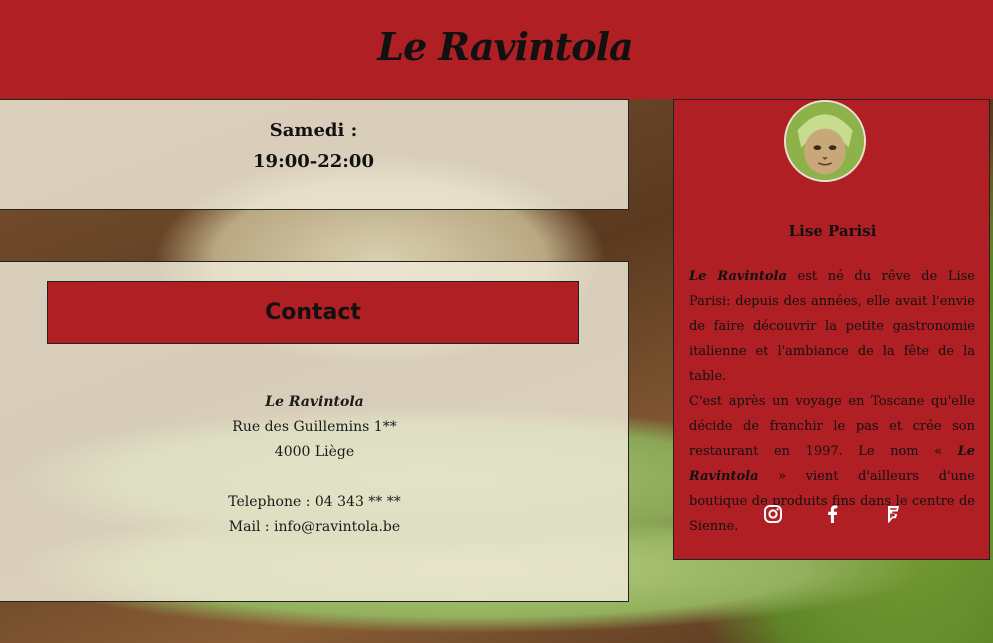  What do you see at coordinates (313, 312) in the screenshot?
I see `contact-heading: Contact` at bounding box center [313, 312].